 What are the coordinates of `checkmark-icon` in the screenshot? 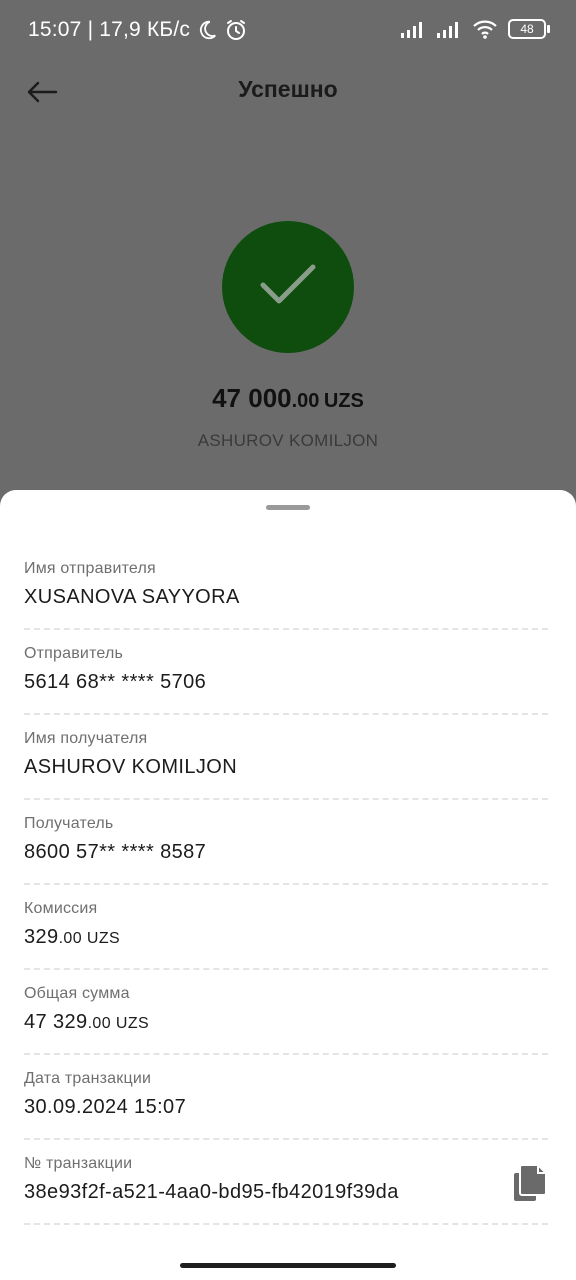 It's located at (288, 284).